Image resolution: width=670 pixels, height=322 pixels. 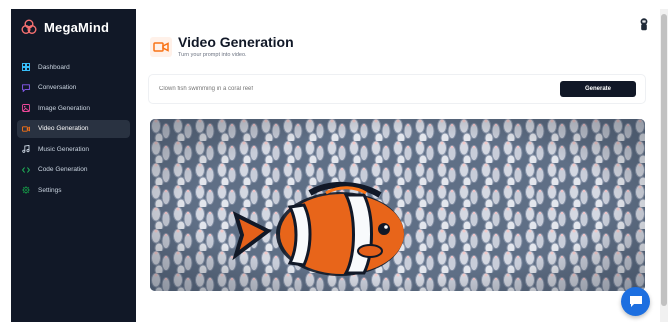 What do you see at coordinates (26, 149) in the screenshot?
I see `music-note-icon` at bounding box center [26, 149].